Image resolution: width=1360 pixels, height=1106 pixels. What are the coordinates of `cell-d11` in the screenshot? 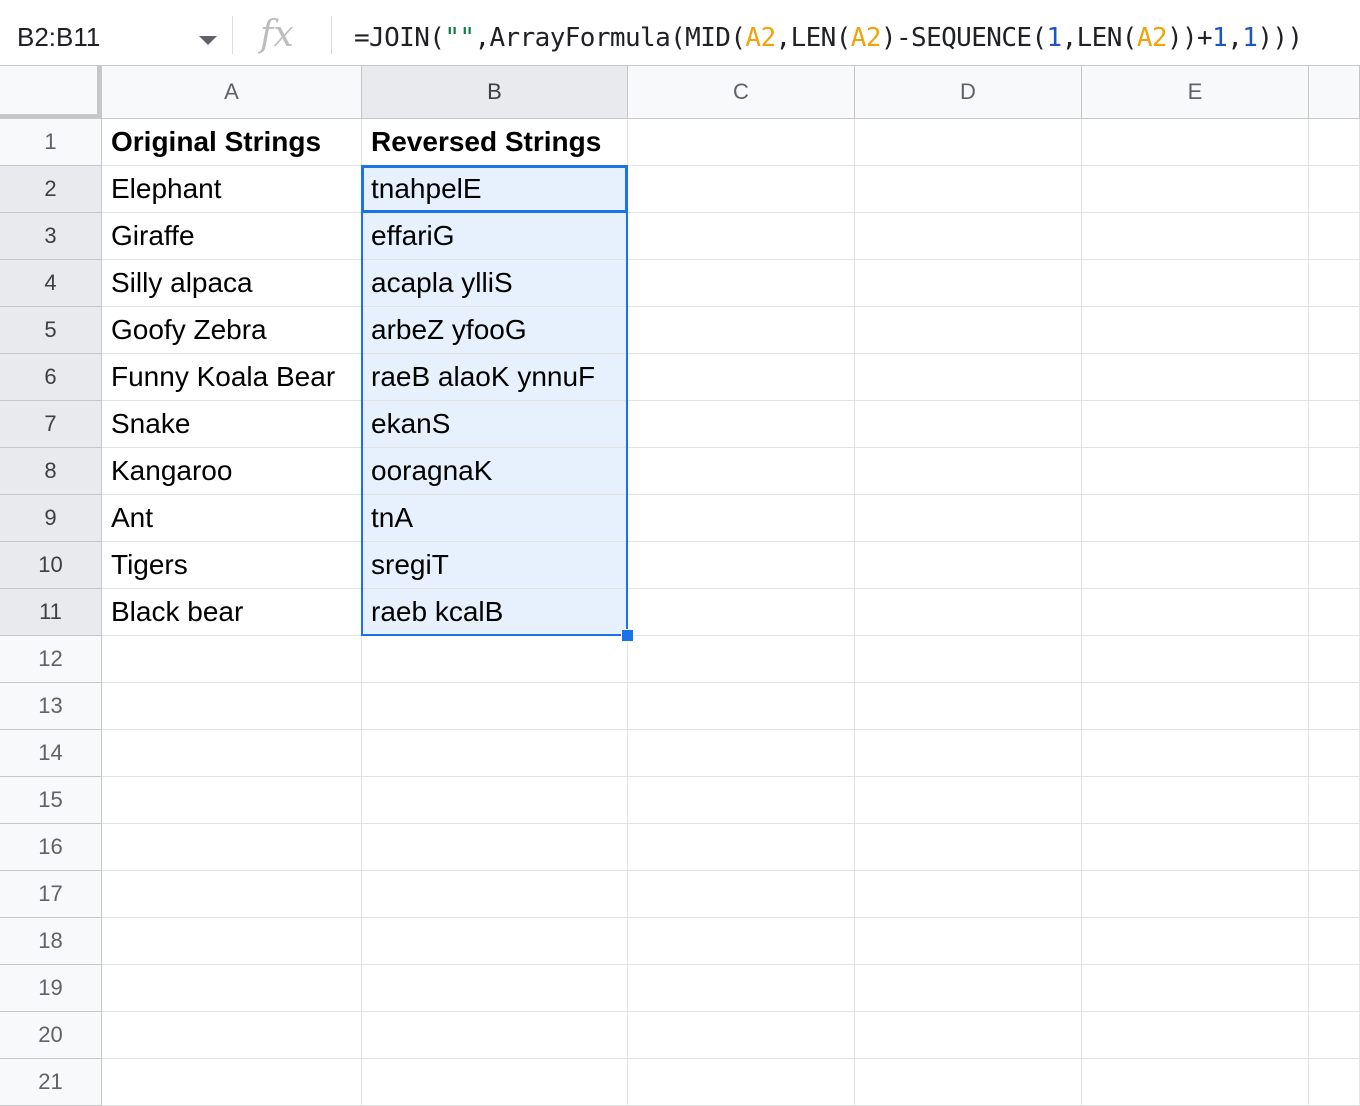 It's located at (968, 612).